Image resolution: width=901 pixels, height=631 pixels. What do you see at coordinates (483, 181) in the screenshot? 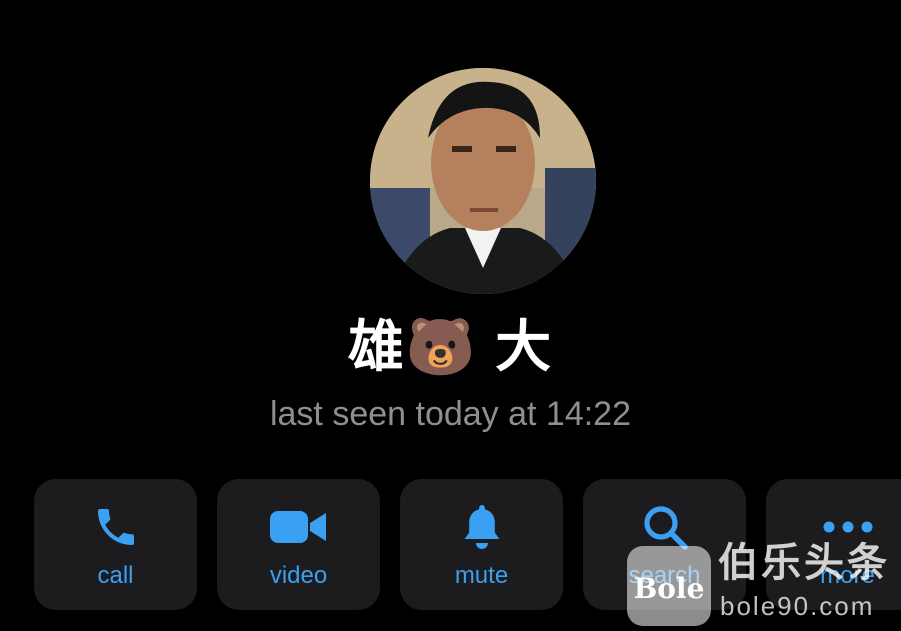
I see `profile-avatar` at bounding box center [483, 181].